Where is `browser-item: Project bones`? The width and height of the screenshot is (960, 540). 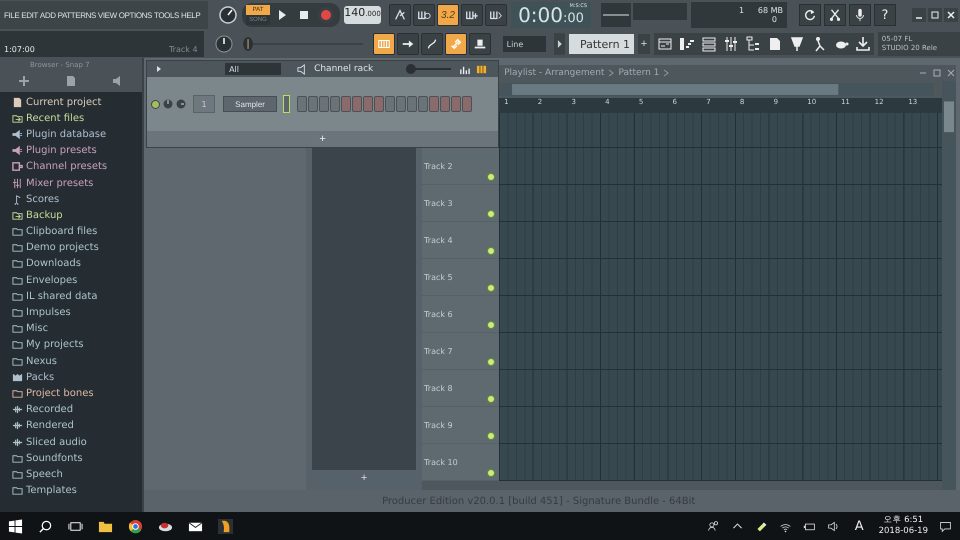
browser-item: Project bones is located at coordinates (77, 393).